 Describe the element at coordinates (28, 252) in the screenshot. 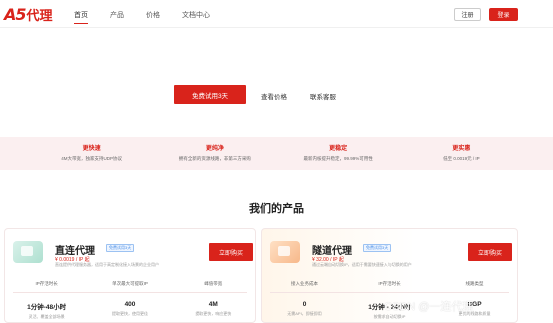

I see `direct-proxy-icon` at that location.